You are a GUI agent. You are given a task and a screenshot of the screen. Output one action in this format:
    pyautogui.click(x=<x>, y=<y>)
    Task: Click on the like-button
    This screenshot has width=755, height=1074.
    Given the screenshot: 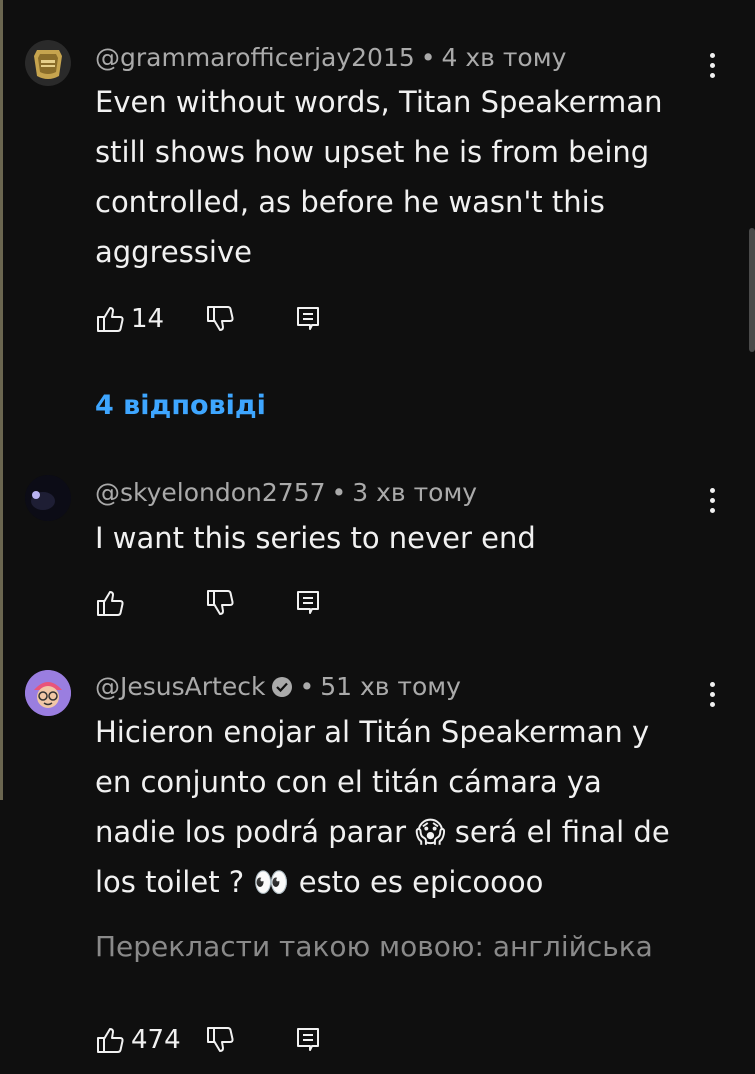 What is the action you would take?
    pyautogui.click(x=150, y=603)
    